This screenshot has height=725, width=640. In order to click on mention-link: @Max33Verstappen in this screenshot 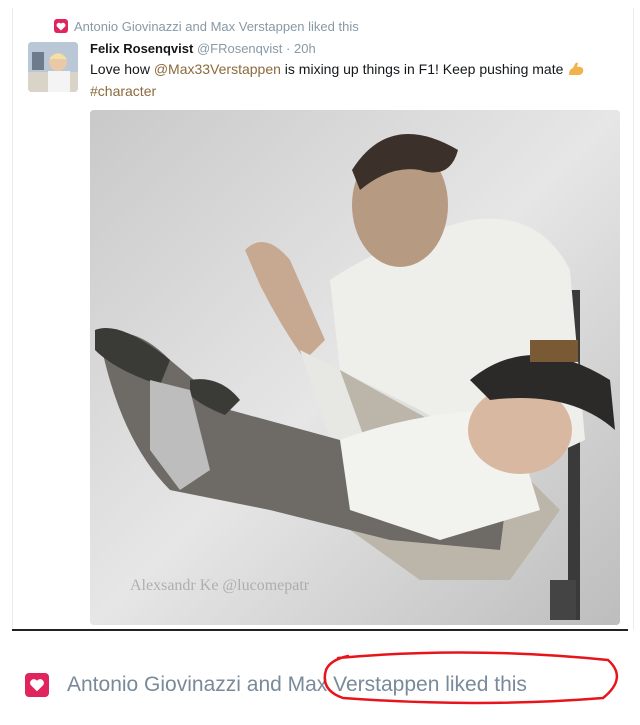, I will do `click(217, 69)`.